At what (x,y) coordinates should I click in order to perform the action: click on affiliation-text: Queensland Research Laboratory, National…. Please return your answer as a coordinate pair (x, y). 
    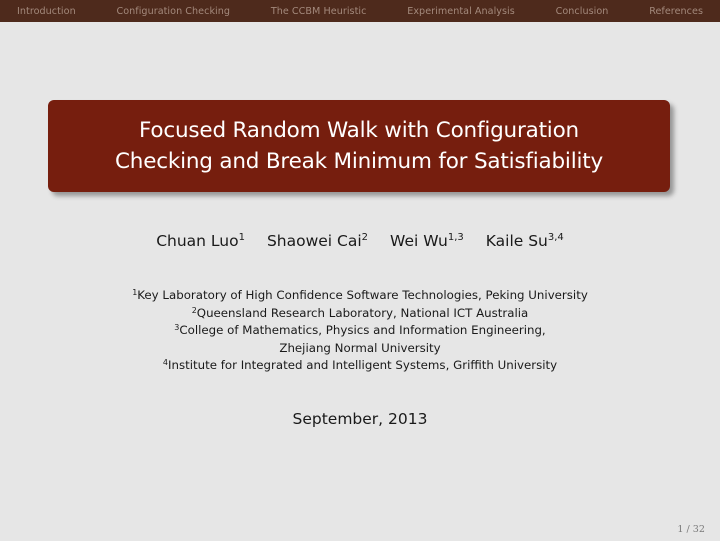
    Looking at the image, I should click on (362, 312).